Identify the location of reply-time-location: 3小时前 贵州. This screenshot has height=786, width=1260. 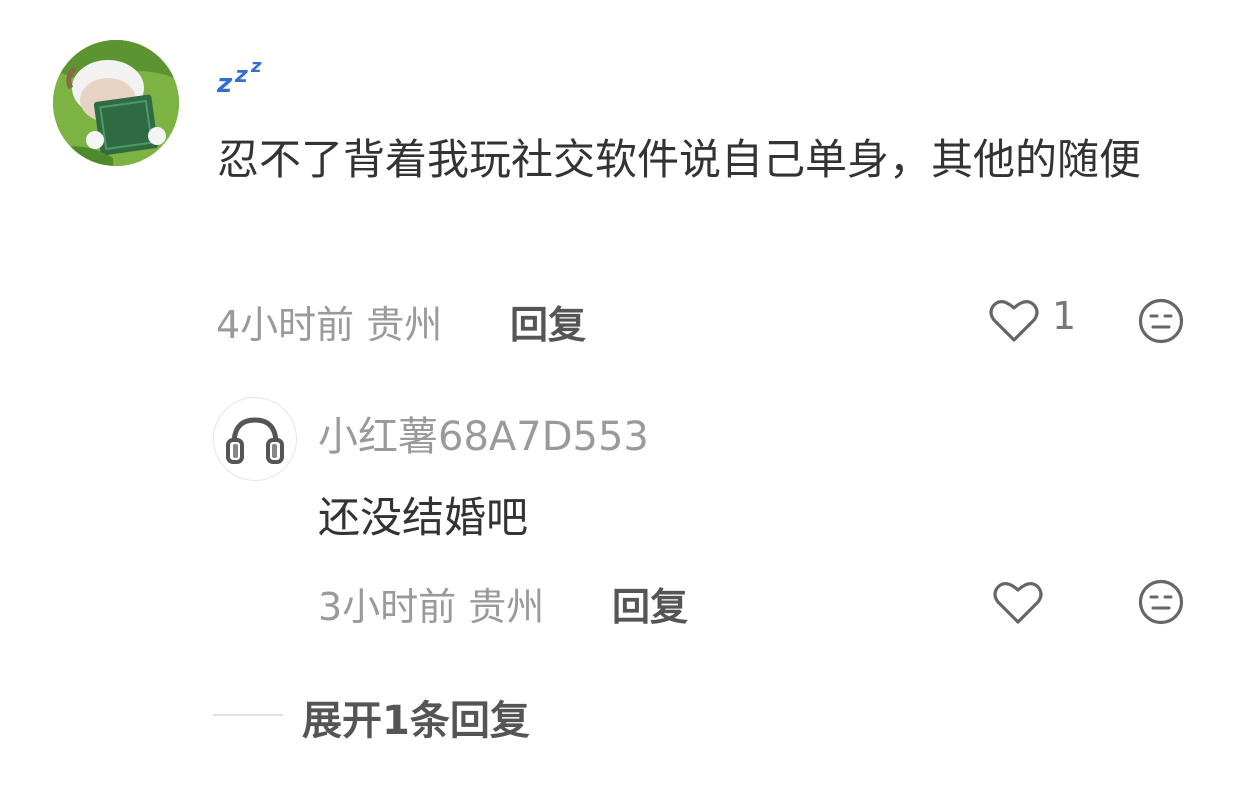
(431, 607).